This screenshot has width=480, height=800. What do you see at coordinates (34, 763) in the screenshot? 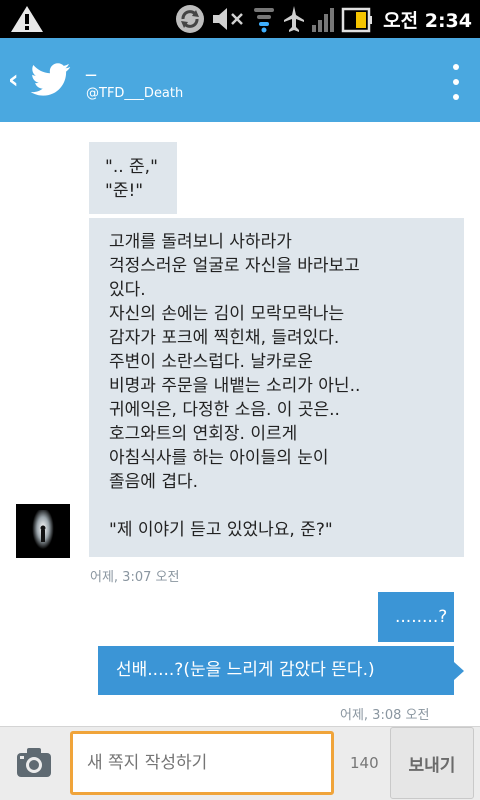
I see `camera-icon` at bounding box center [34, 763].